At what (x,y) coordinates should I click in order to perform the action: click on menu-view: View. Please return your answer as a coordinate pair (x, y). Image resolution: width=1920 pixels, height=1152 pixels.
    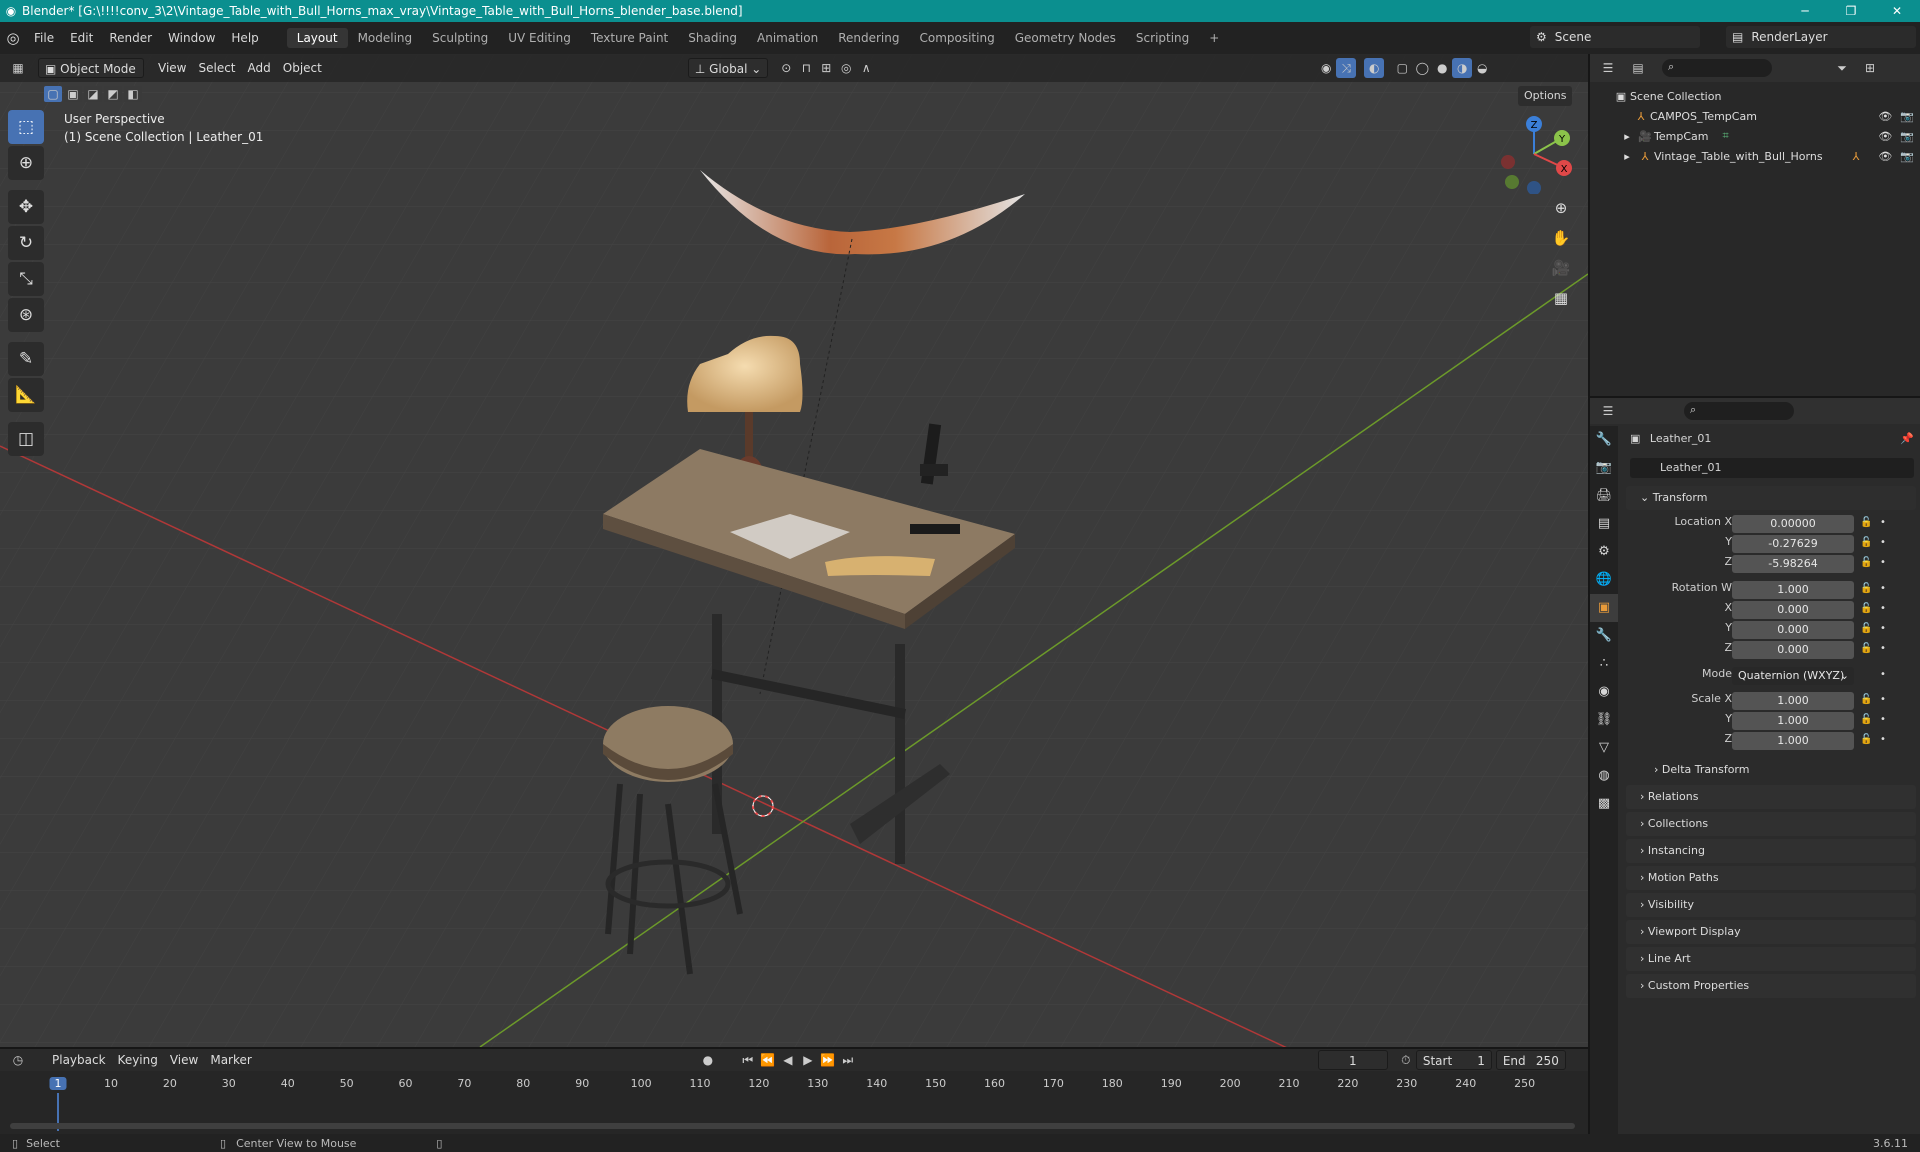
    Looking at the image, I should click on (184, 1060).